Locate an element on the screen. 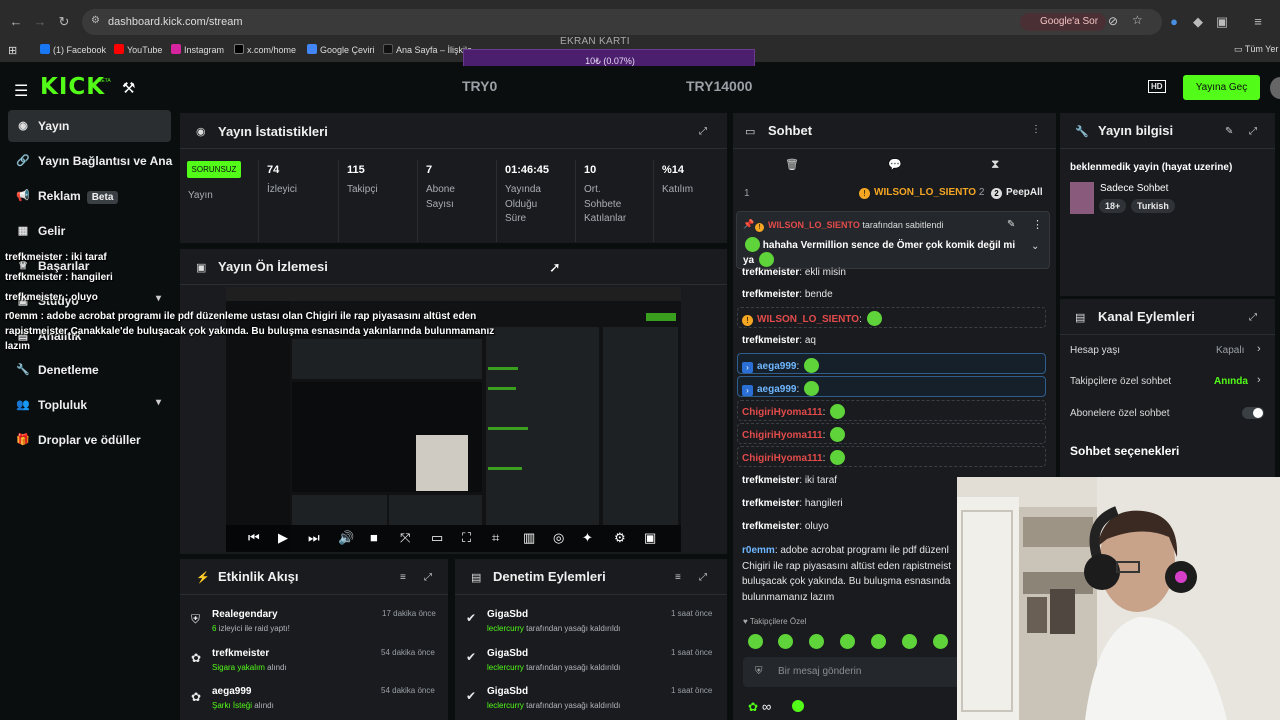 The height and width of the screenshot is (720, 1280). trash-icon: 🗑 is located at coordinates (792, 164).